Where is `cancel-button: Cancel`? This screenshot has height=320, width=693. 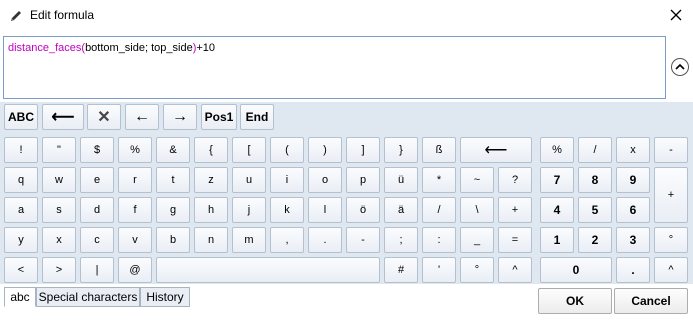
cancel-button: Cancel is located at coordinates (651, 301).